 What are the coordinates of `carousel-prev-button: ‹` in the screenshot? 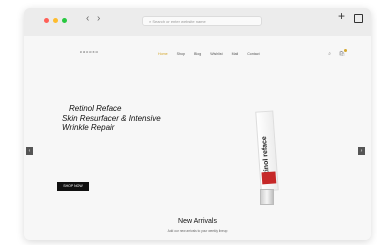 It's located at (29, 151).